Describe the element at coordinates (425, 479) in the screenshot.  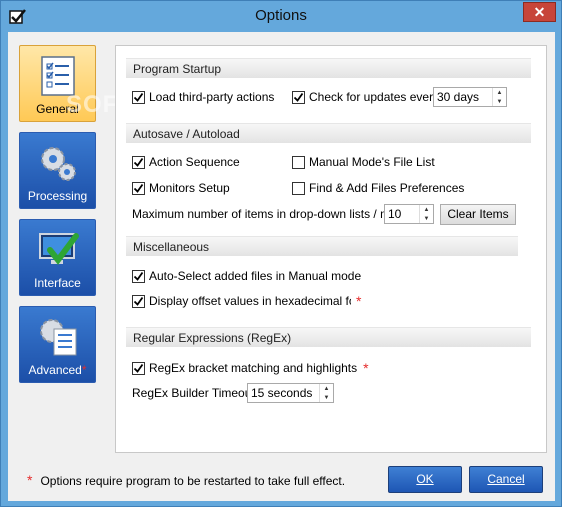
I see `ok-button: OK` at that location.